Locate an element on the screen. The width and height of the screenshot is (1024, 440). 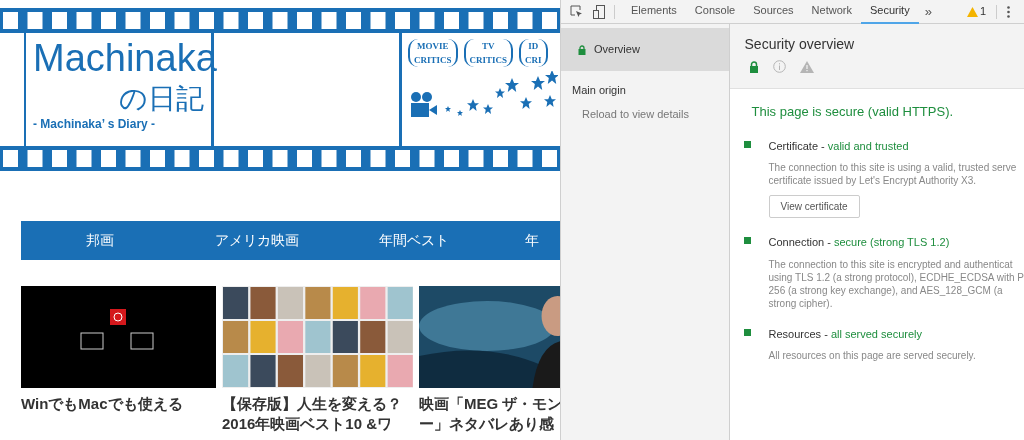
section-title: Certificate - valid and trusted is located at coordinates (839, 146).